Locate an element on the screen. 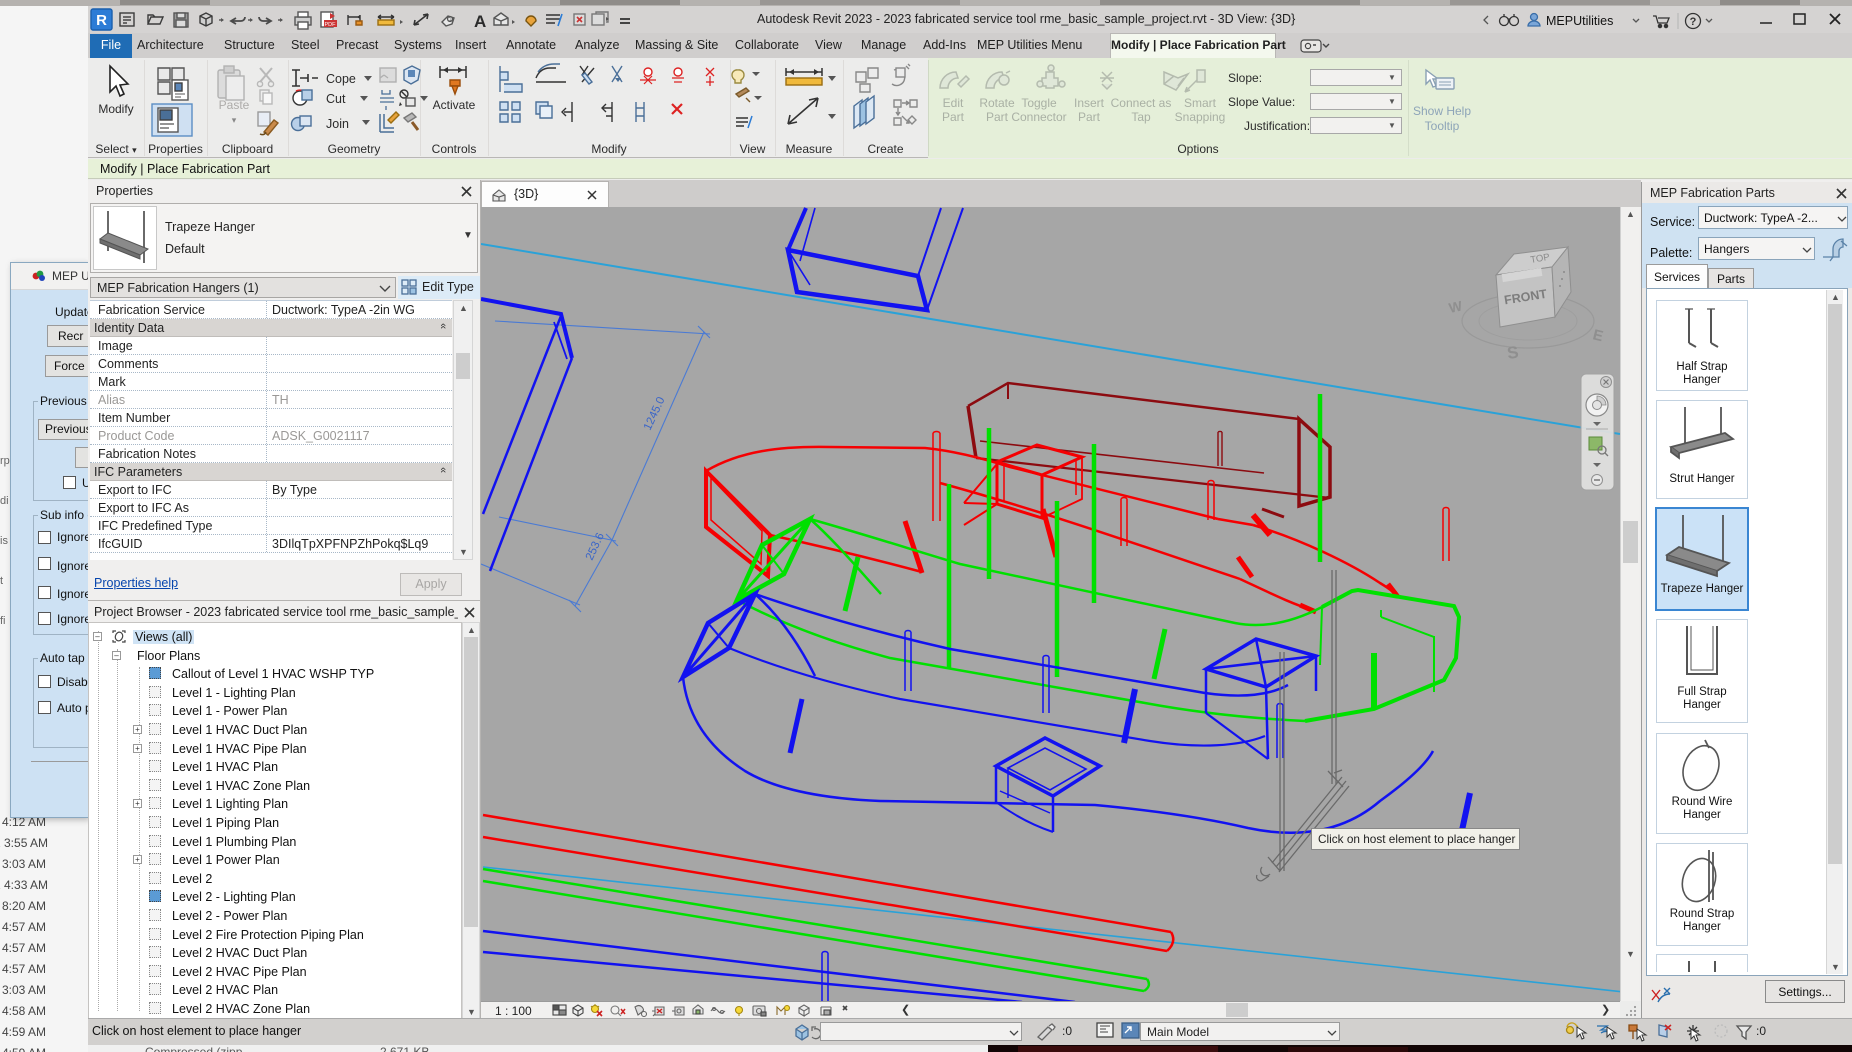 The height and width of the screenshot is (1052, 1852). svg-text: Join is located at coordinates (337, 124).